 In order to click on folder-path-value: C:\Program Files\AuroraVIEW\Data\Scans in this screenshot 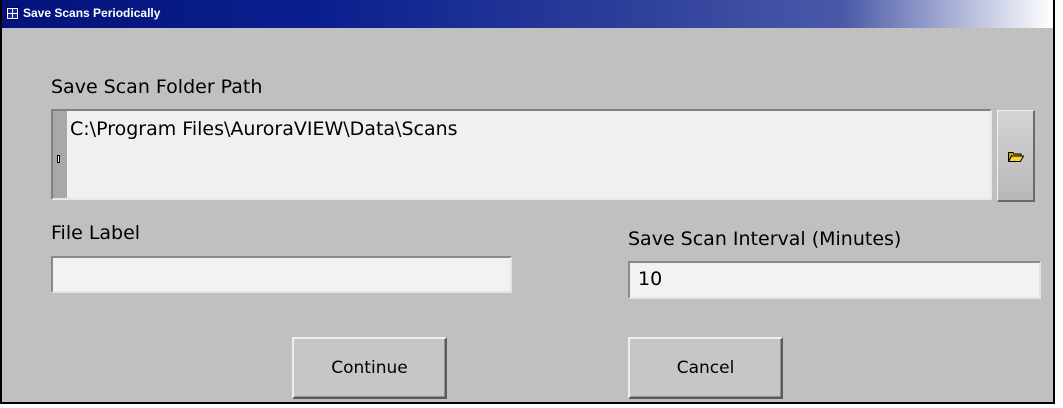, I will do `click(264, 129)`.